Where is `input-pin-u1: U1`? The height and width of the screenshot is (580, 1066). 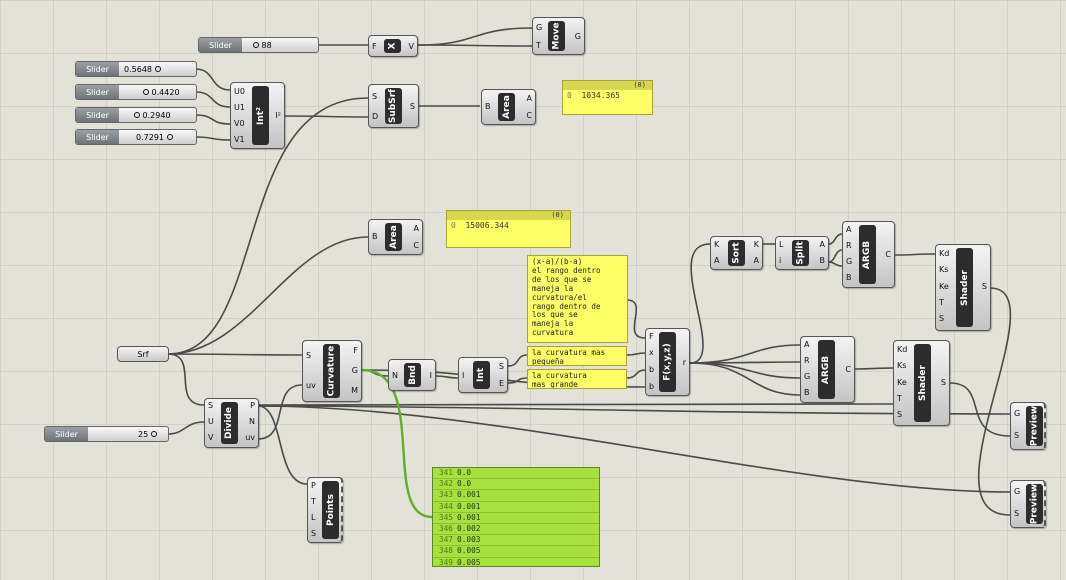 input-pin-u1: U1 is located at coordinates (239, 108).